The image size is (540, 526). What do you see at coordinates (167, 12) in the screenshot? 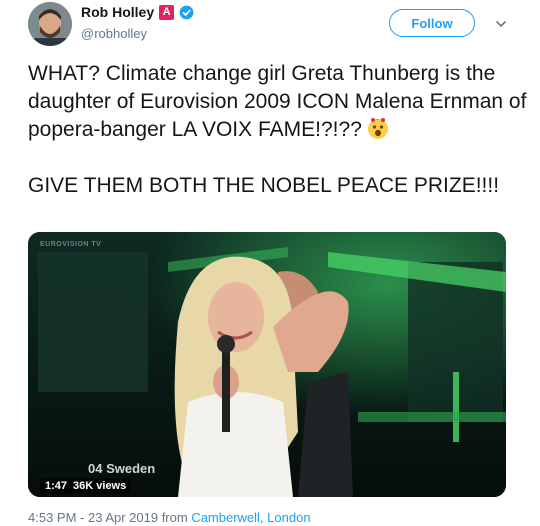
I see `red-a-badge-icon: A` at bounding box center [167, 12].